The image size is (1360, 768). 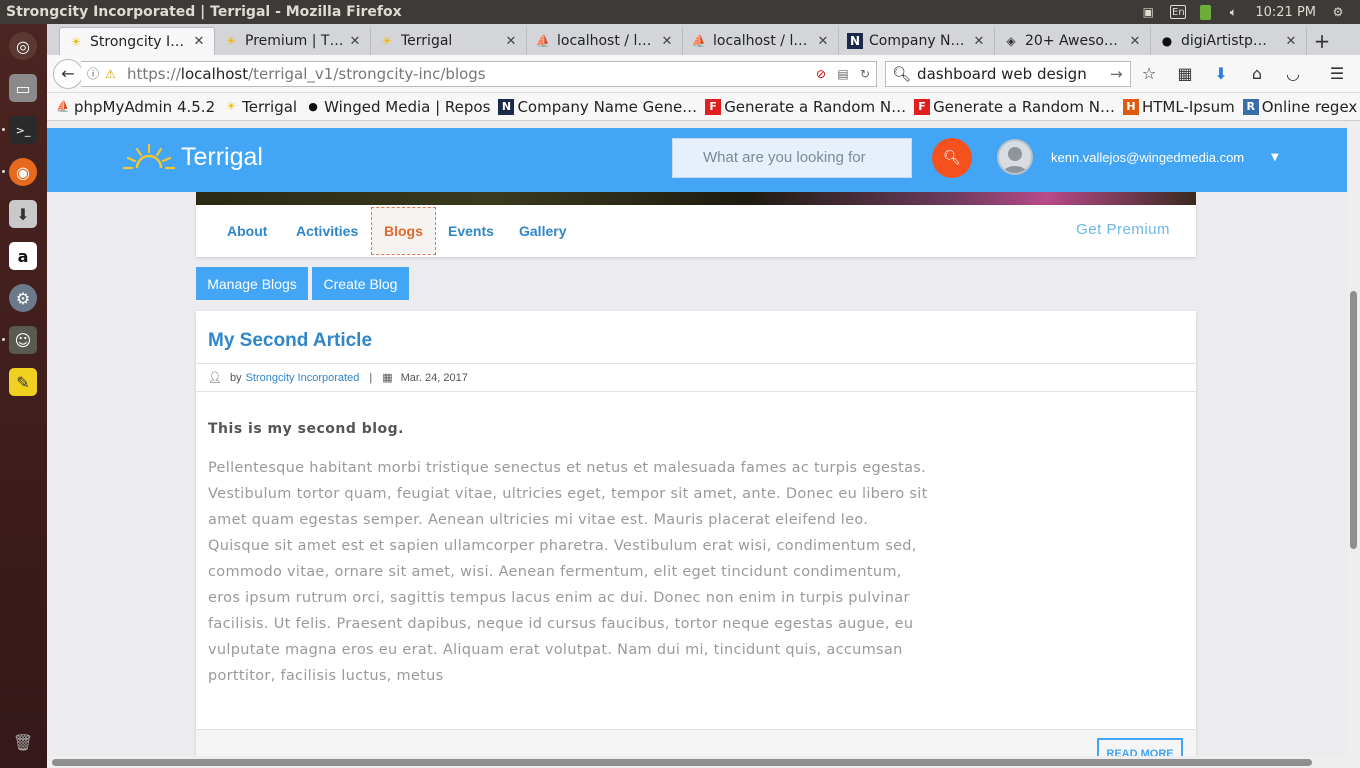 I want to click on pocket-icon: ◡, so click(x=1293, y=73).